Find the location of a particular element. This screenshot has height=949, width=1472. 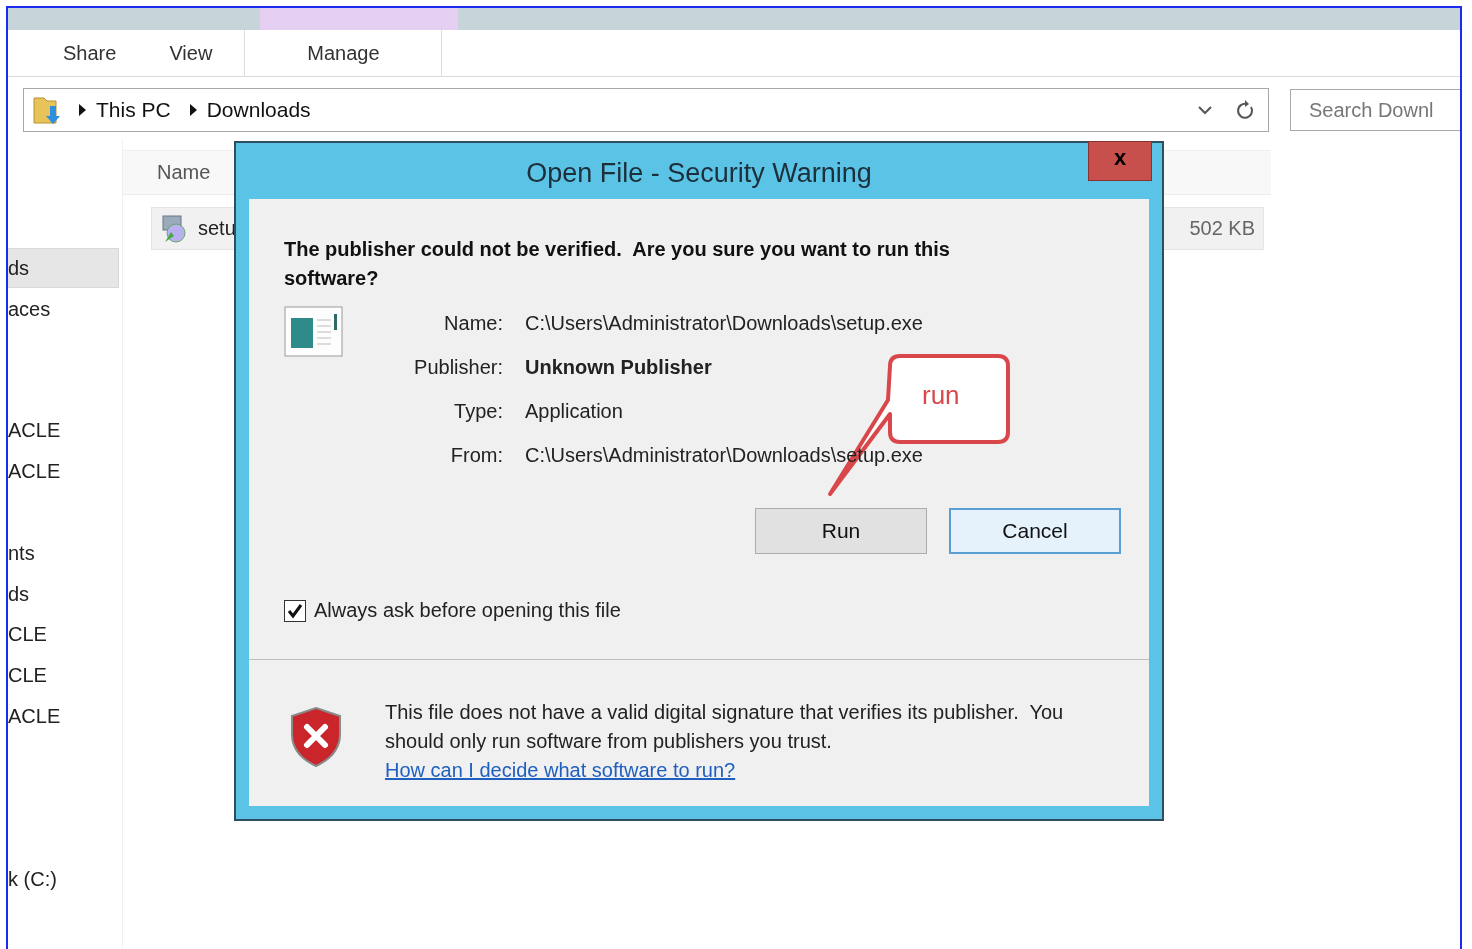

dialog-button: Run is located at coordinates (841, 531).